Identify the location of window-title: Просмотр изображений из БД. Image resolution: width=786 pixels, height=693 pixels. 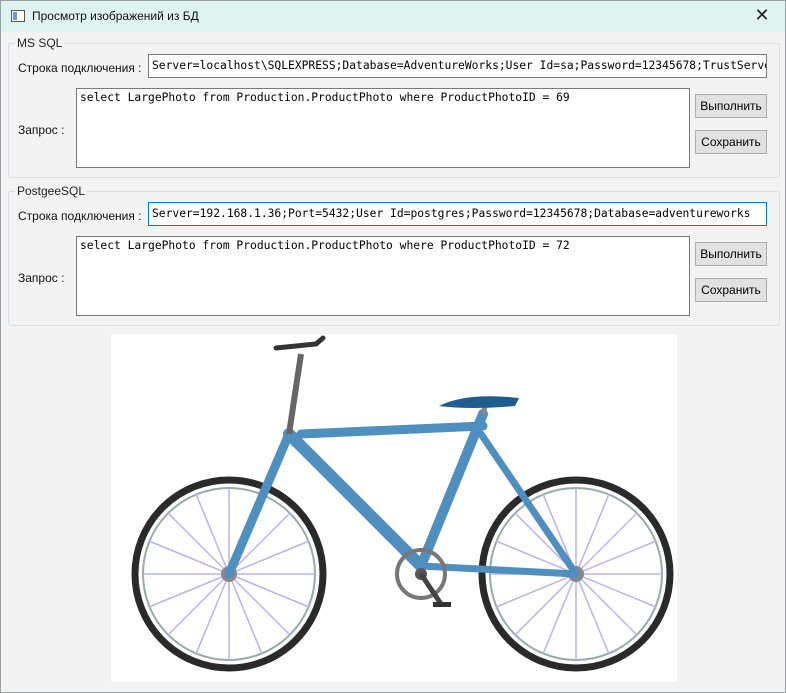
(115, 16).